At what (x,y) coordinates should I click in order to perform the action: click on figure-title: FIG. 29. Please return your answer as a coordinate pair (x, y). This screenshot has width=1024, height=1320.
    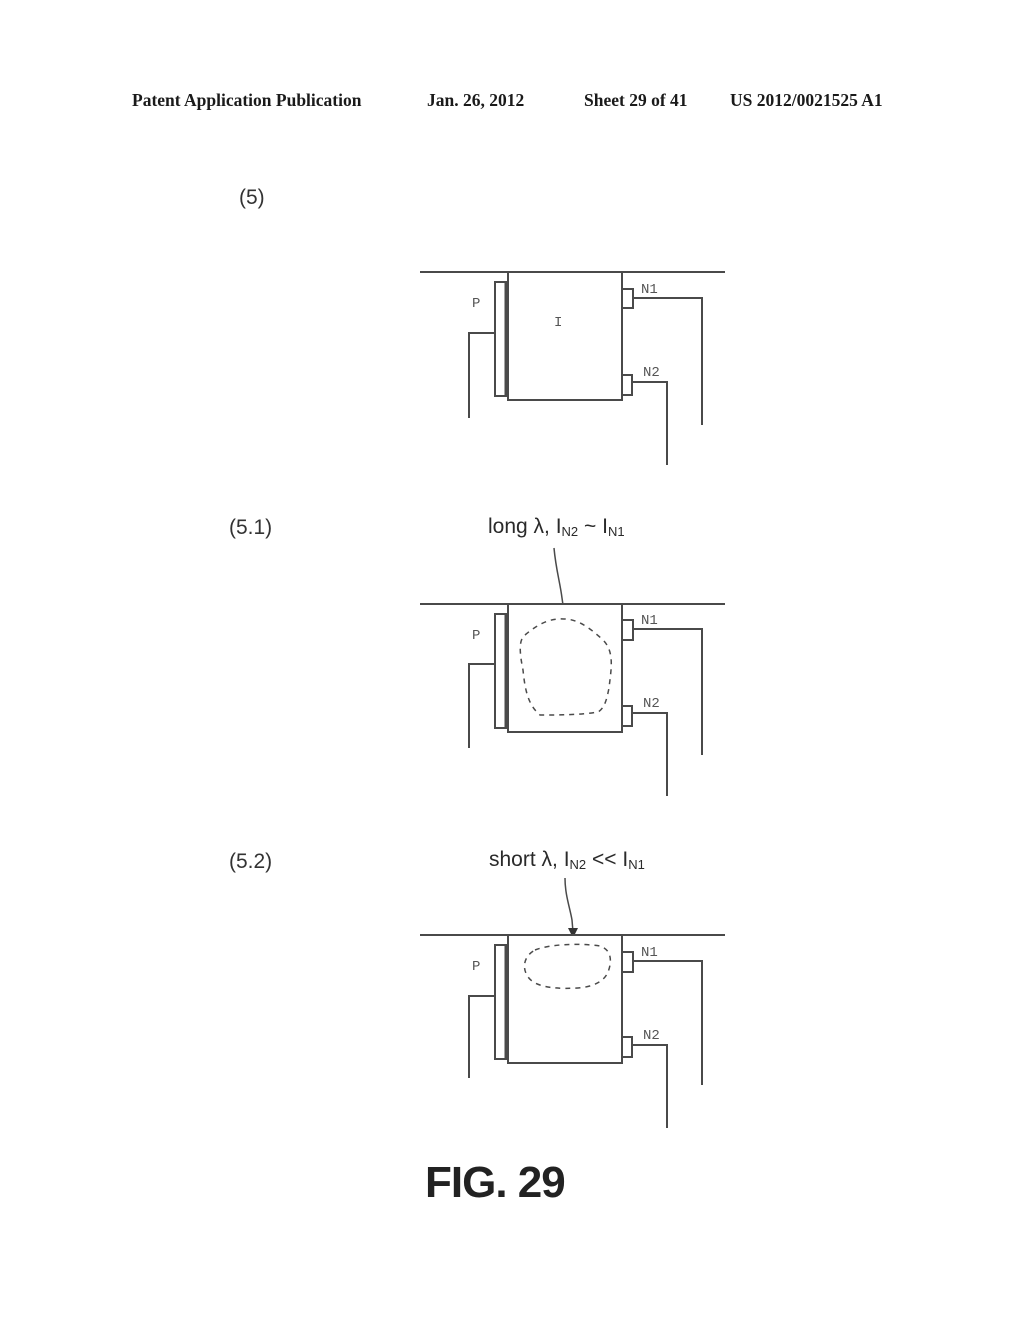
    Looking at the image, I should click on (495, 1182).